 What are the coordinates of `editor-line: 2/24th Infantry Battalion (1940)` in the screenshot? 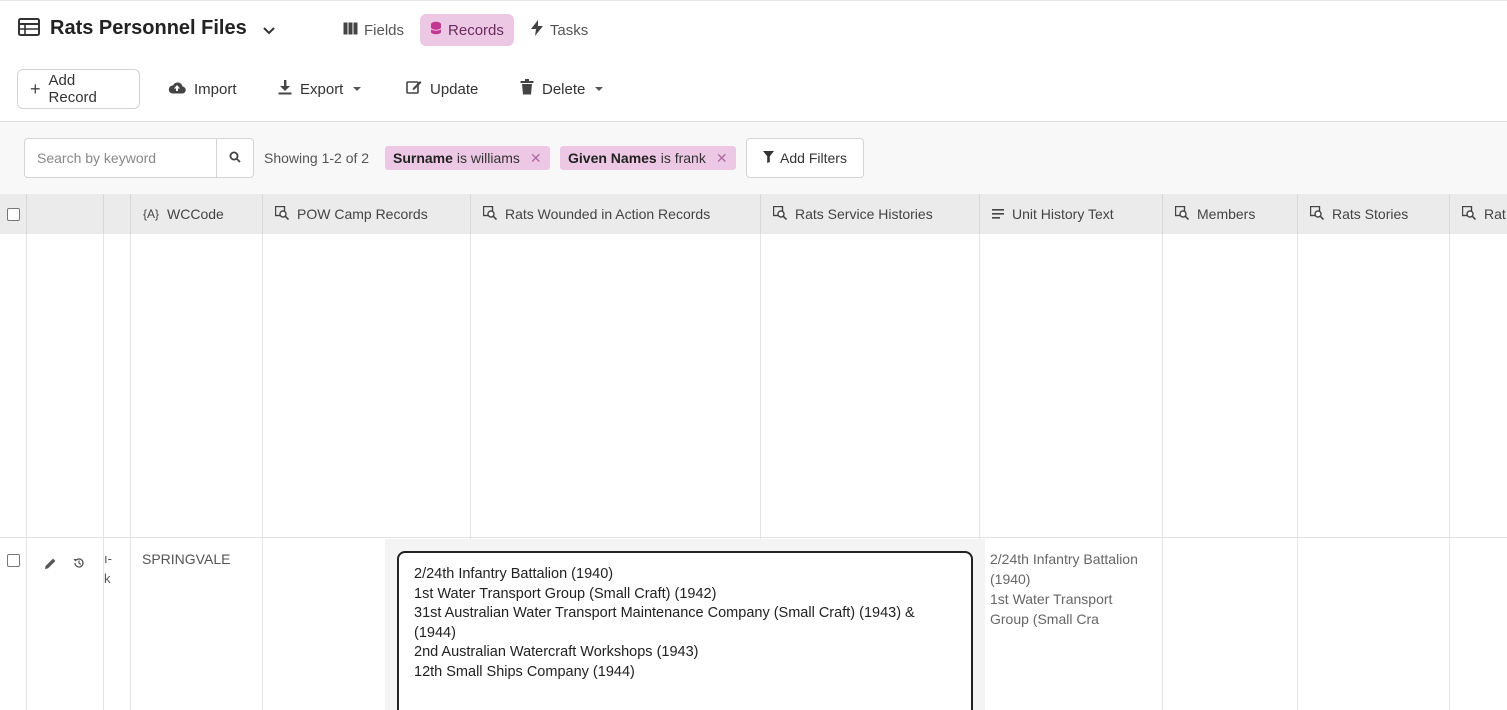 It's located at (514, 574).